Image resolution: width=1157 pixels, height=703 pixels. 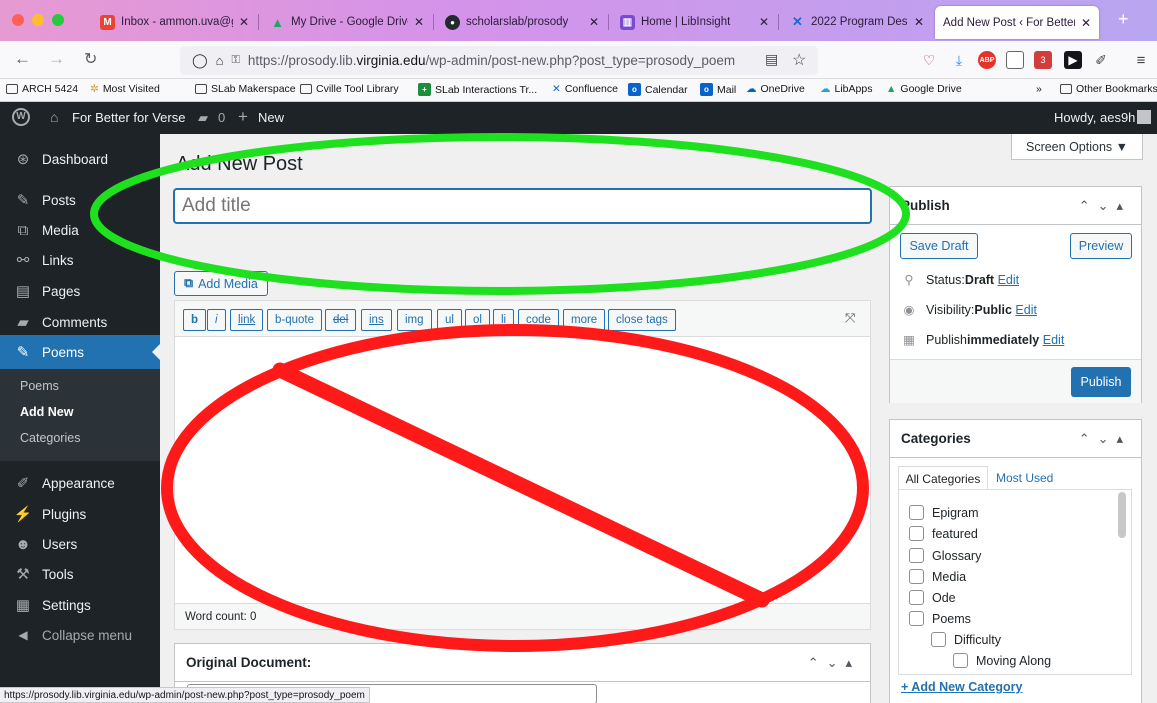 What do you see at coordinates (80, 352) in the screenshot?
I see `sidebar-item-poems: ✎ Poems` at bounding box center [80, 352].